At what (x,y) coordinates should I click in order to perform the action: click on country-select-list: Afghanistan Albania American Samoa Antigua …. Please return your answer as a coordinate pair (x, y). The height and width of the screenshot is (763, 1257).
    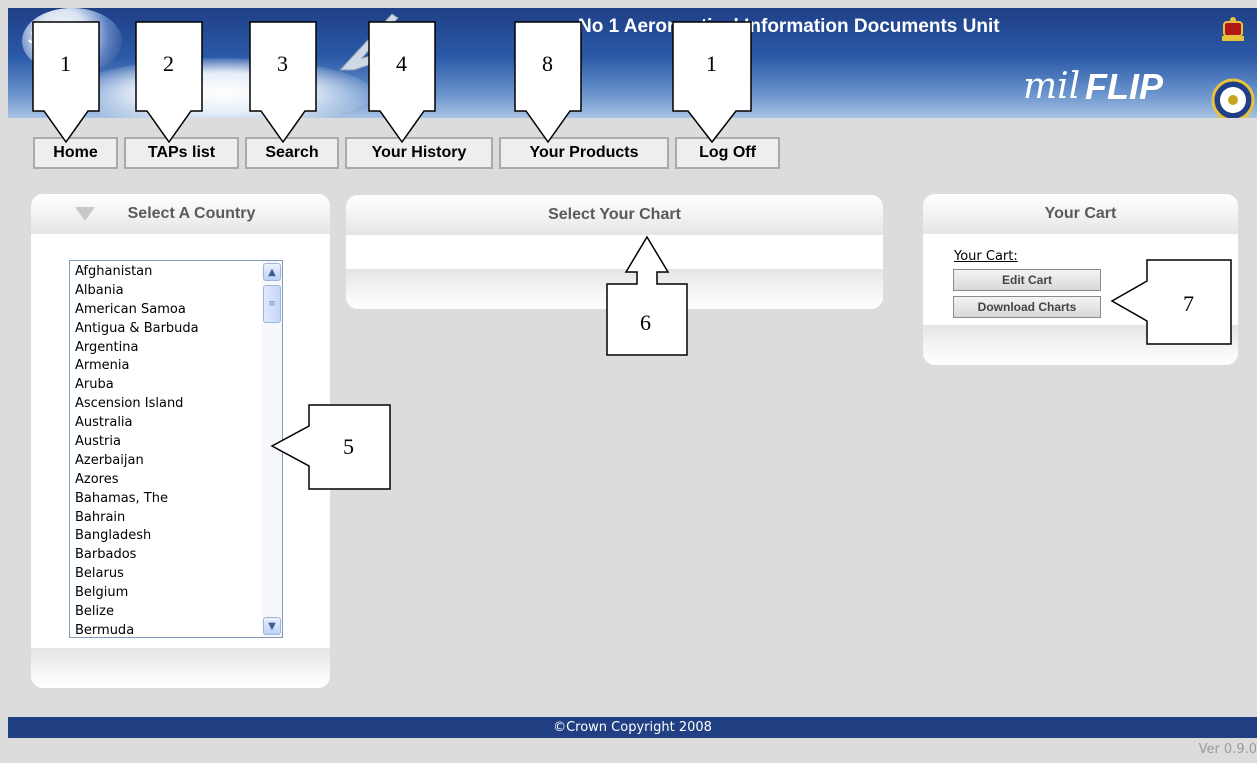
    Looking at the image, I should click on (176, 449).